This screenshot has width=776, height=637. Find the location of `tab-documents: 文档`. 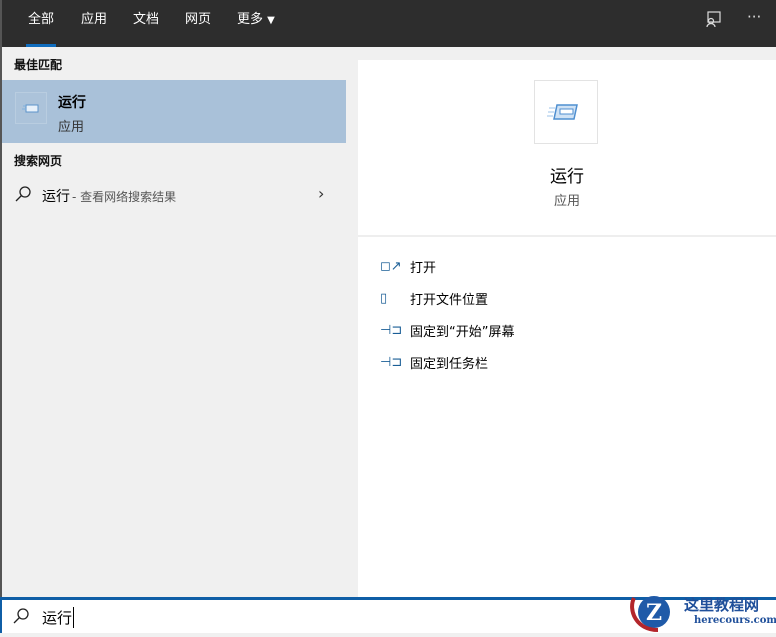

tab-documents: 文档 is located at coordinates (146, 23).